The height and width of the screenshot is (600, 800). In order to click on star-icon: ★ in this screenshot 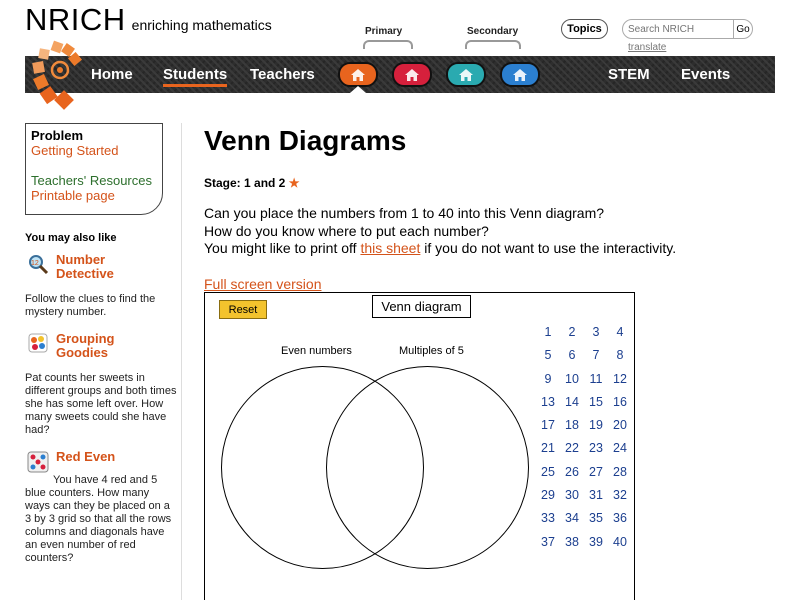, I will do `click(294, 183)`.